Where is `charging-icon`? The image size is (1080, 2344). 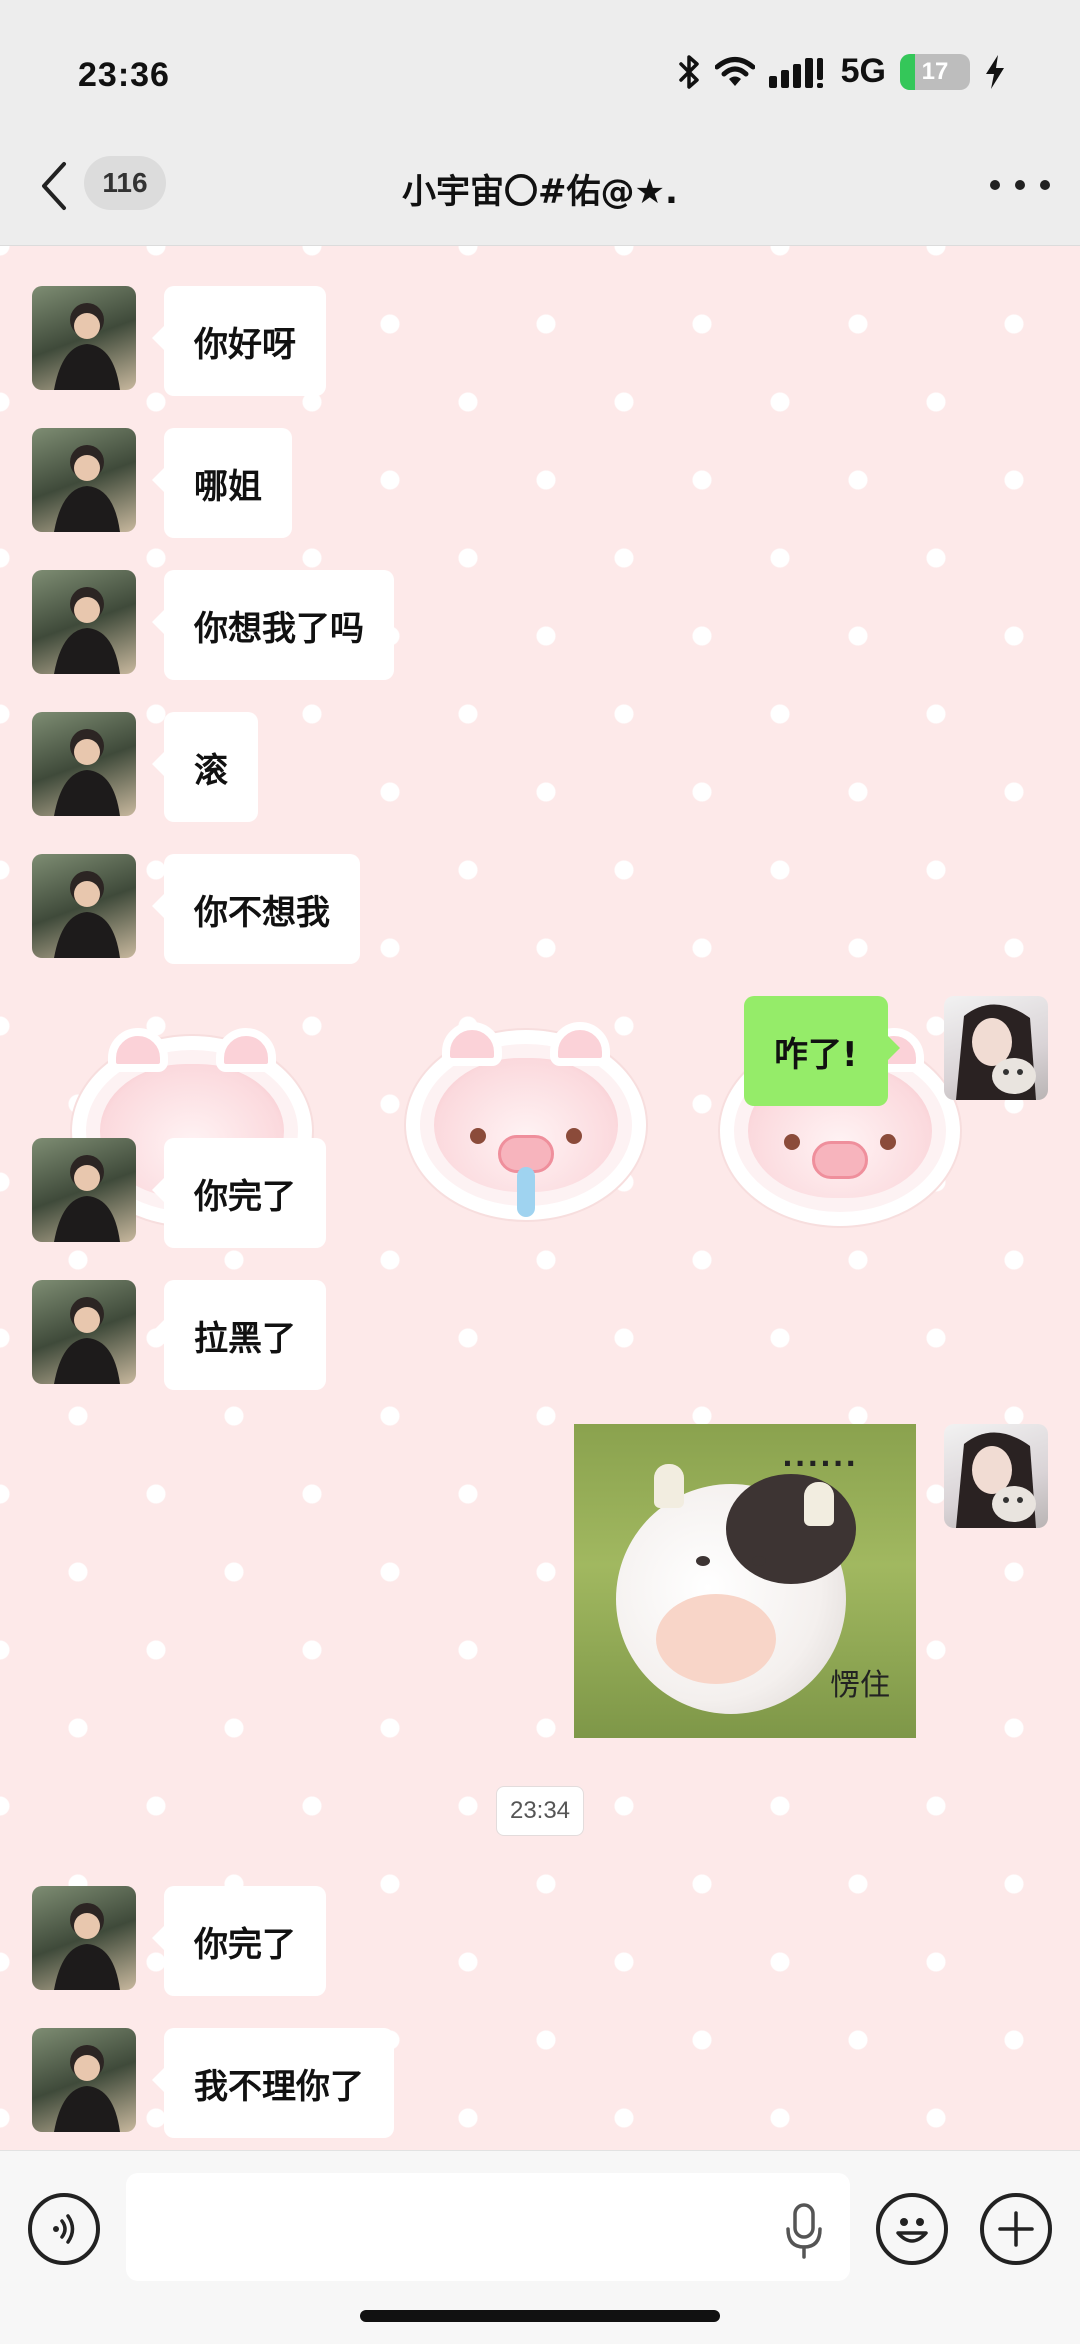 charging-icon is located at coordinates (995, 71).